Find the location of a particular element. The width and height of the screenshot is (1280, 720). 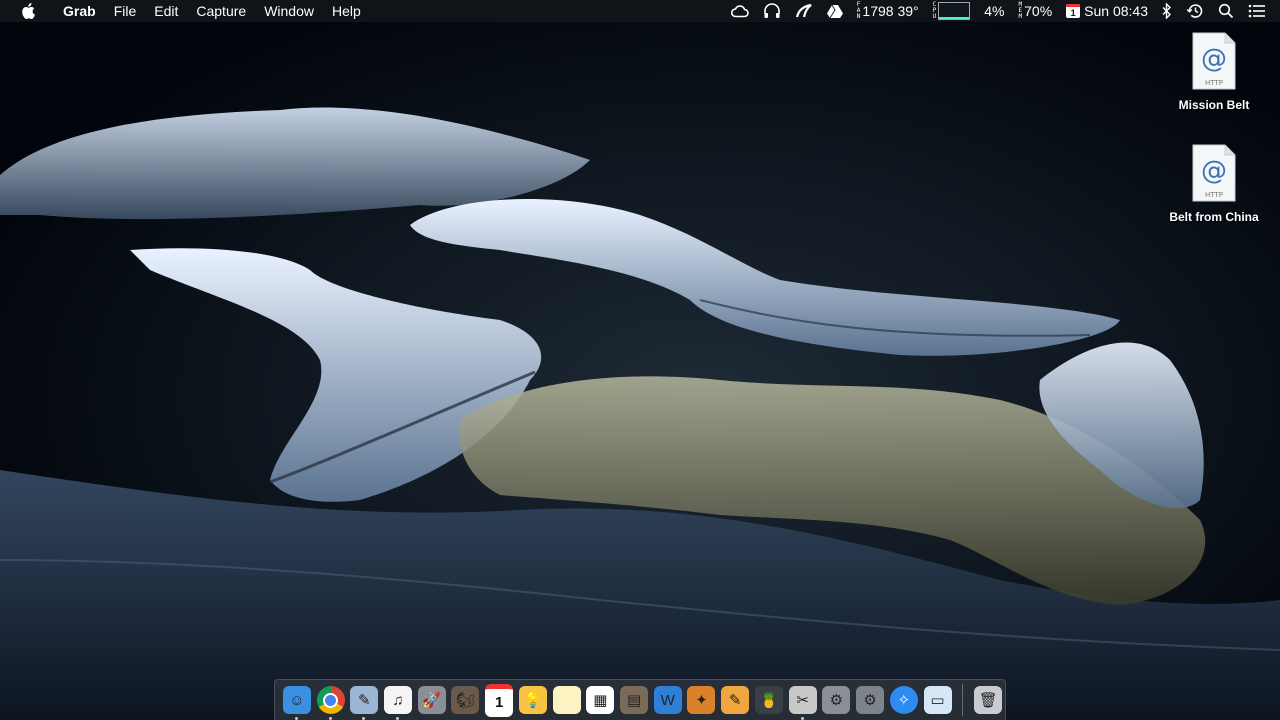

memory-monitor: MEM 70% is located at coordinates (1036, 11).